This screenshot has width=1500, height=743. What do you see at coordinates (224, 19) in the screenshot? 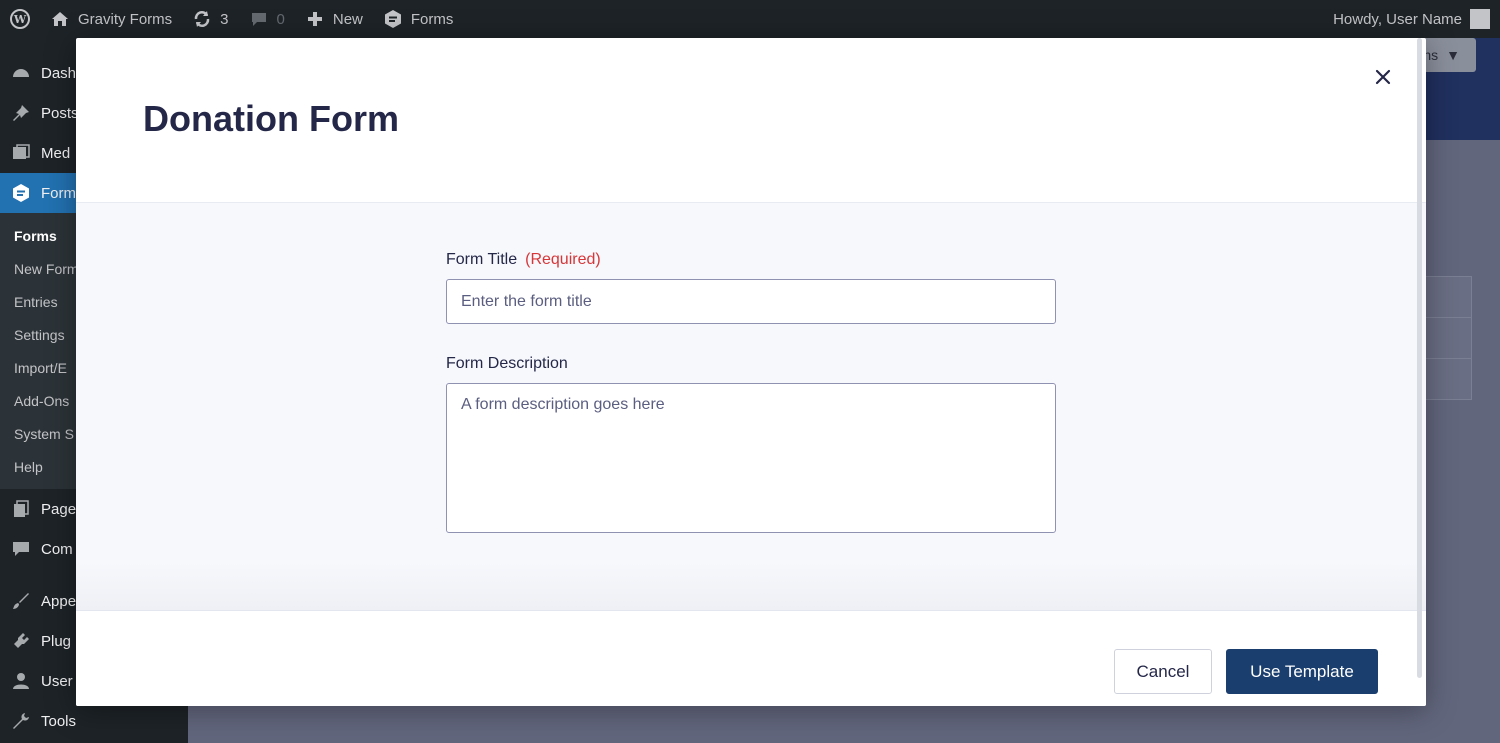
I see `updates-count: 3` at bounding box center [224, 19].